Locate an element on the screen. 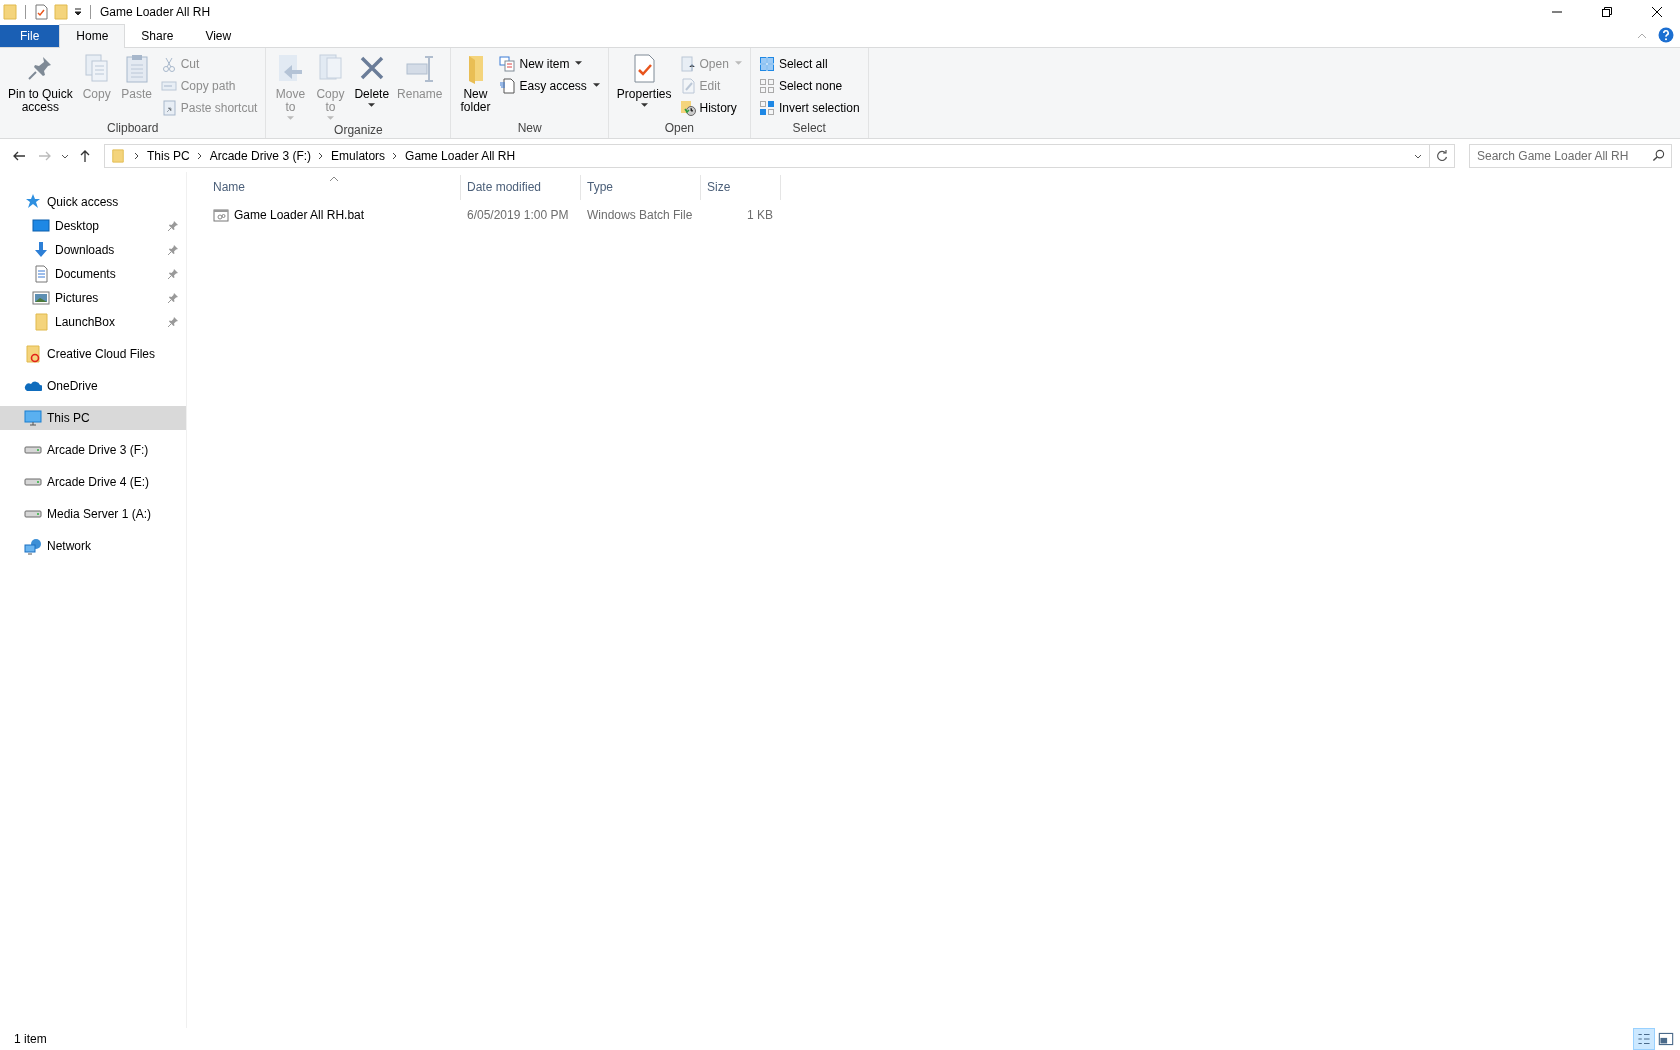 This screenshot has height=1050, width=1680. breadcrumb-item: Game Loader All RH is located at coordinates (460, 155).